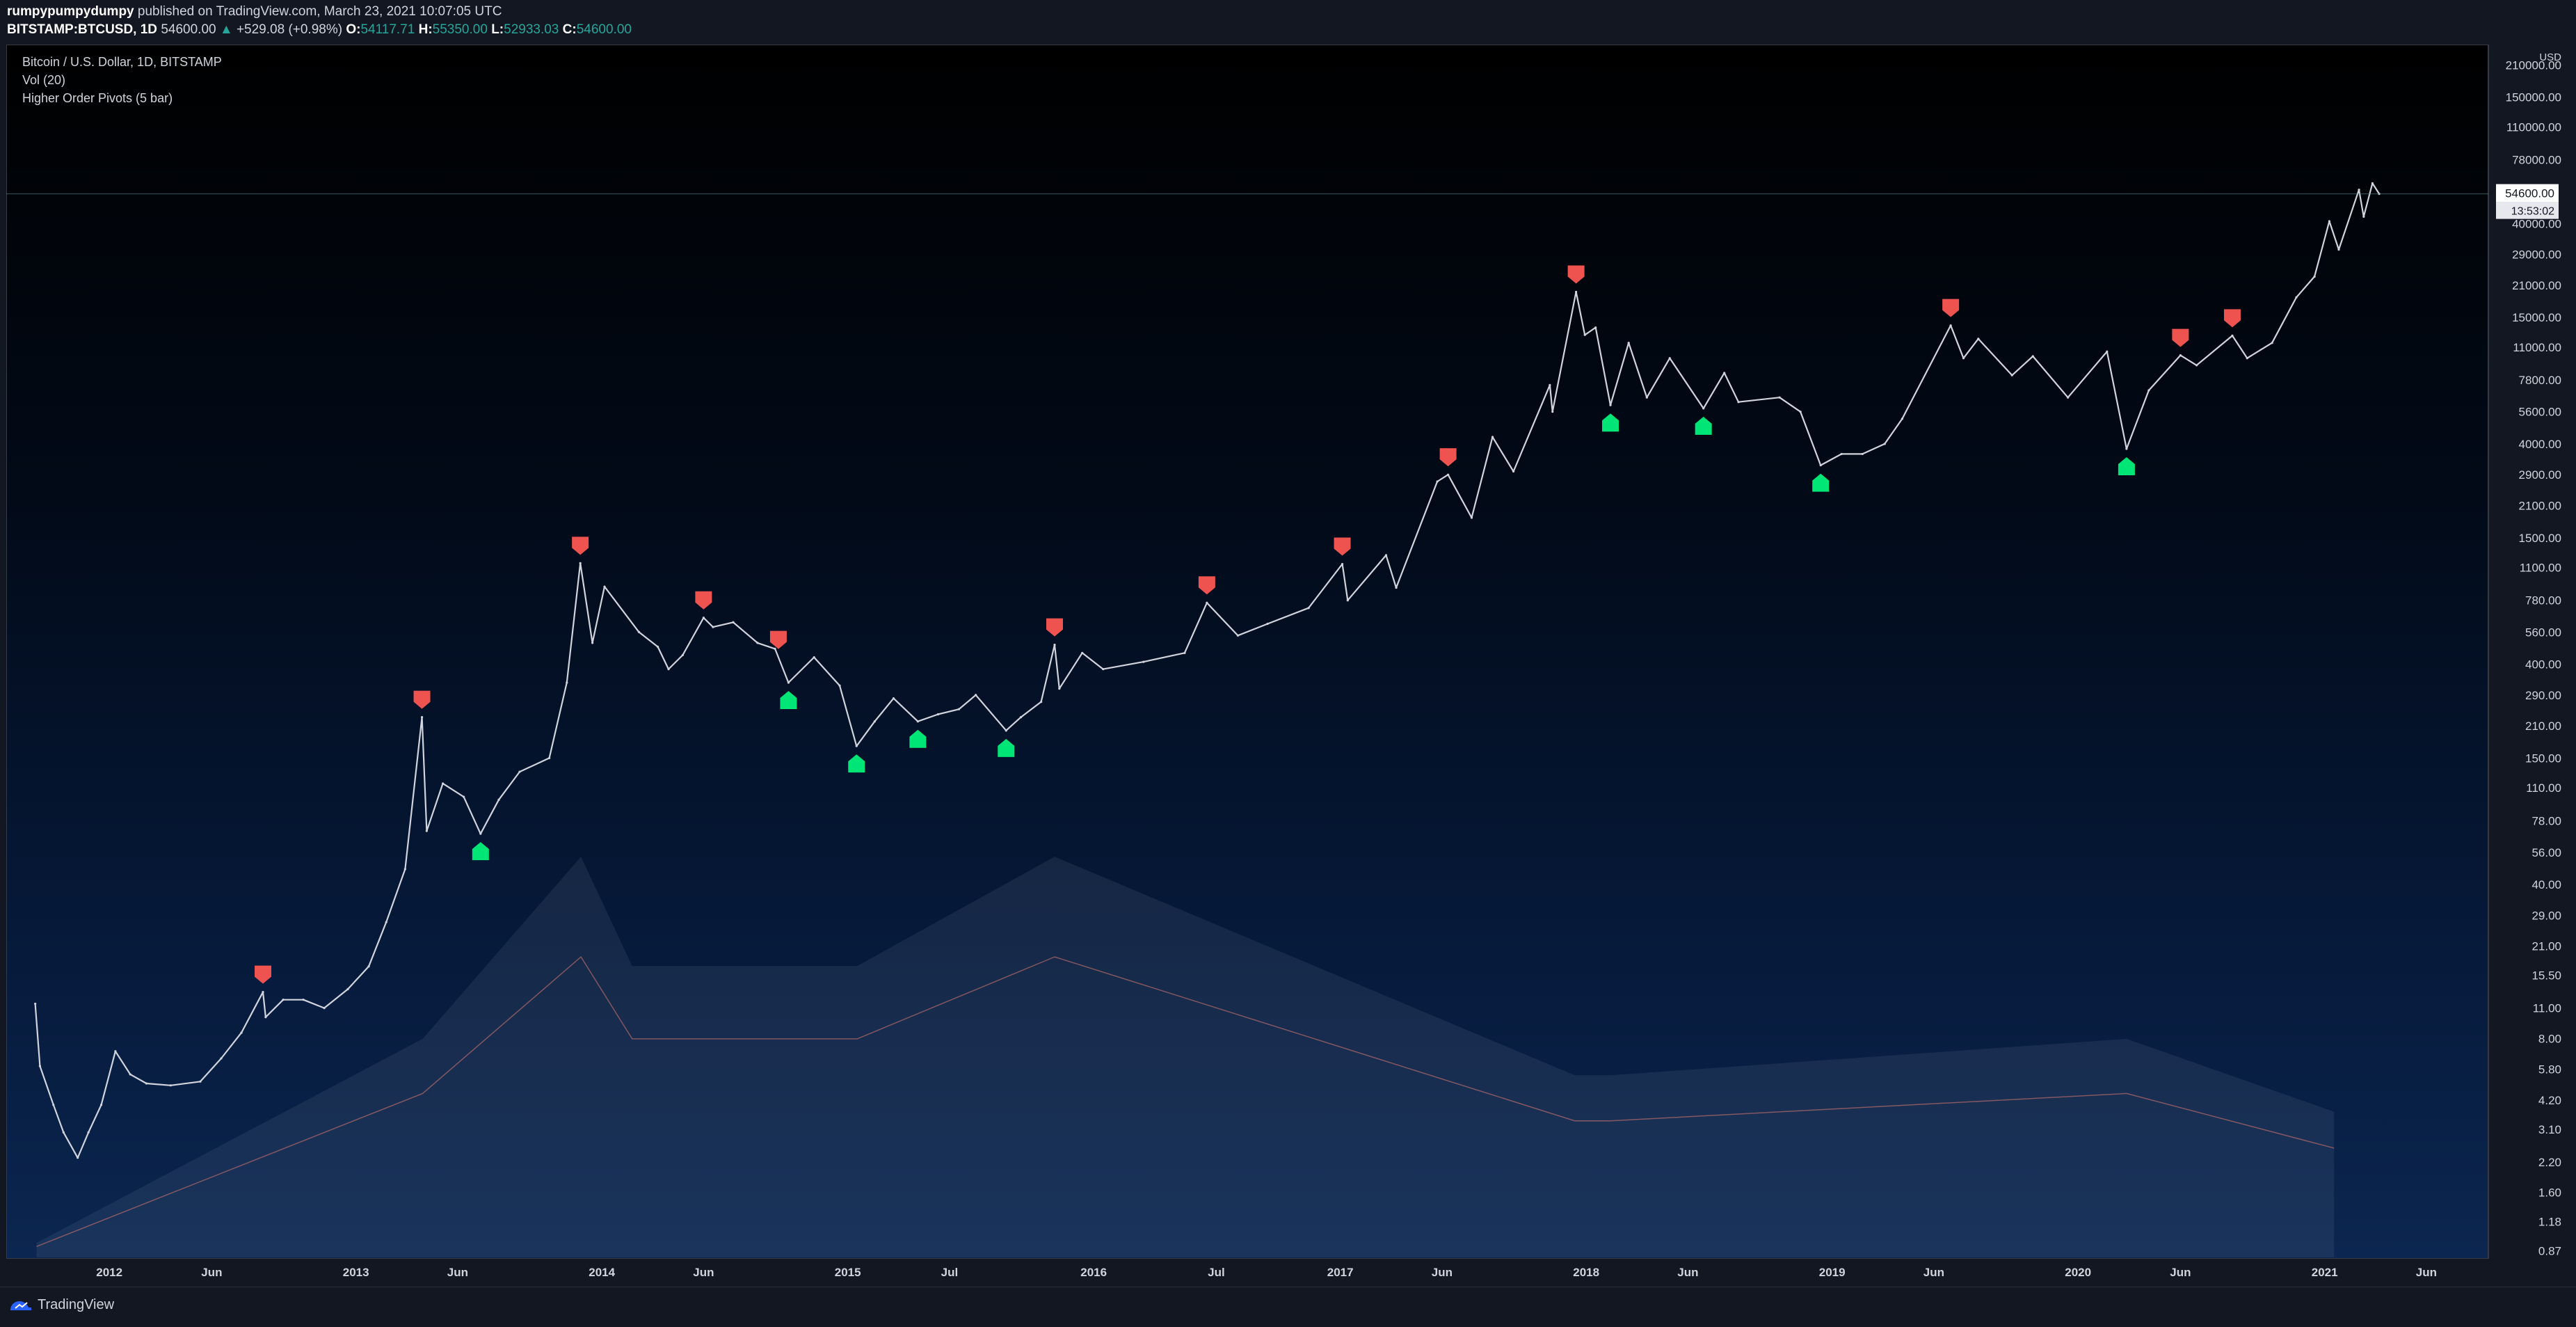  I want to click on y-tick-label: 40.00, so click(2546, 884).